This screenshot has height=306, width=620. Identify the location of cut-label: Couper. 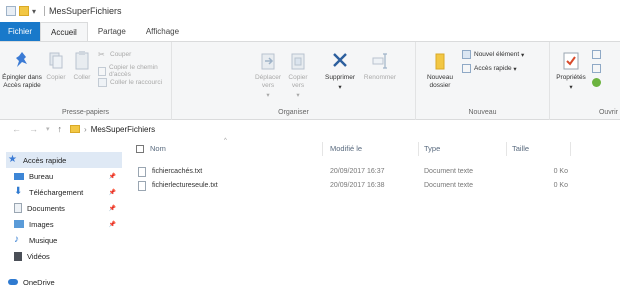
(121, 54).